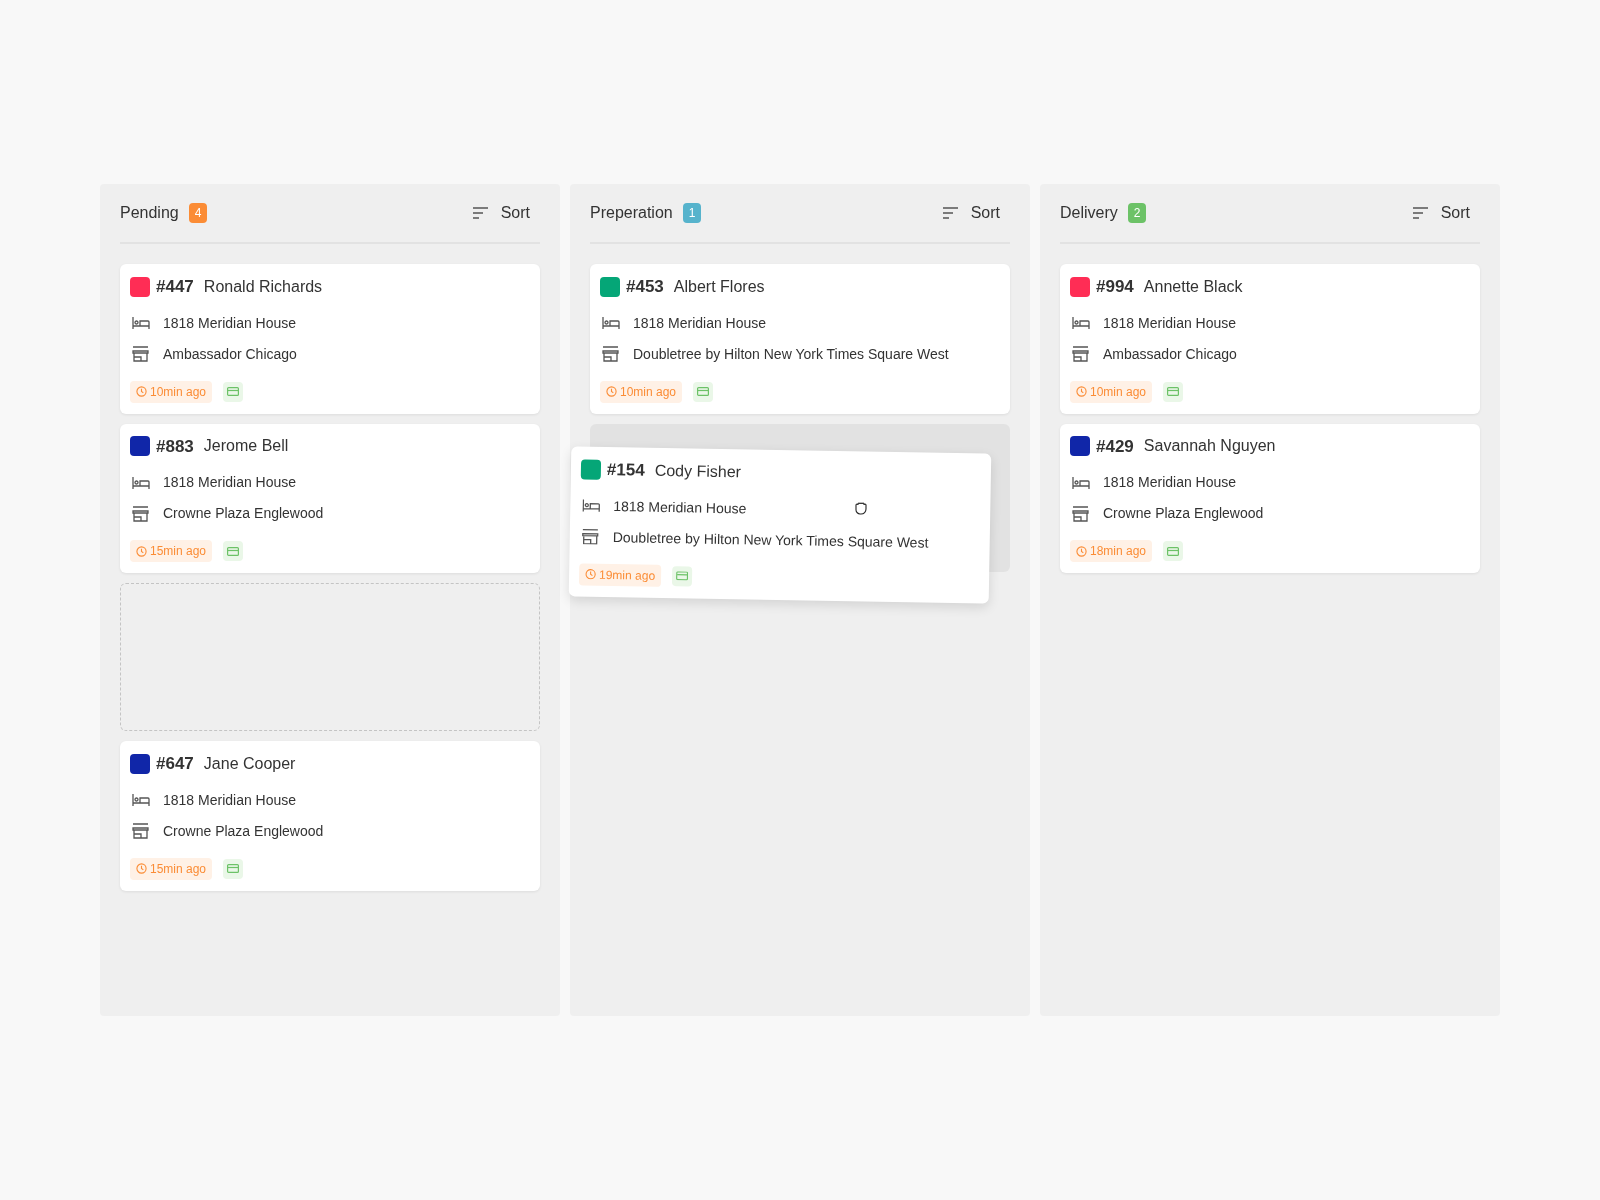 This screenshot has height=1200, width=1600. I want to click on customer-name: Cody Fisher, so click(698, 471).